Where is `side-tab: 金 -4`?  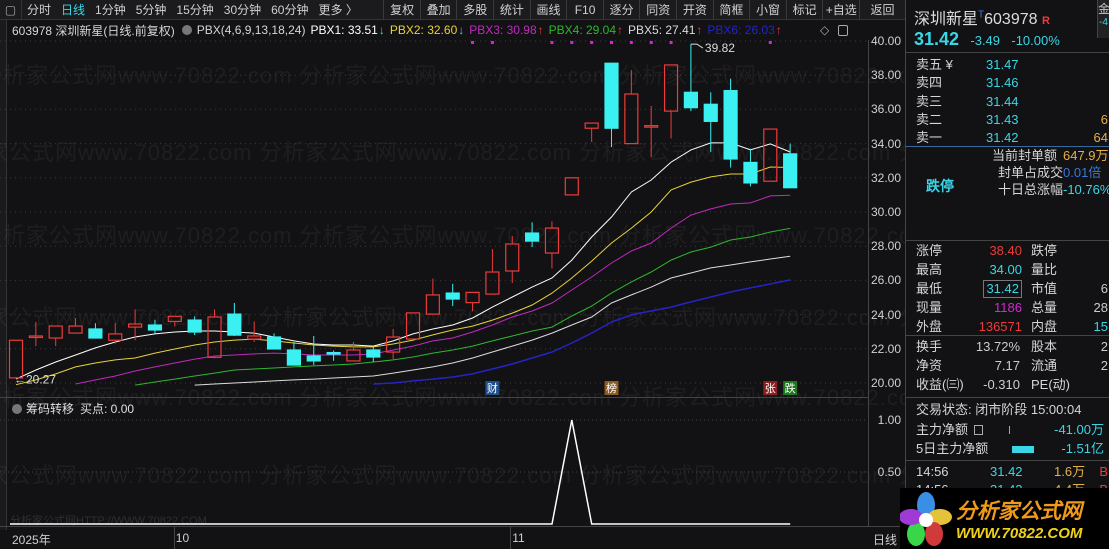
side-tab: 金 -4 is located at coordinates (1103, 19).